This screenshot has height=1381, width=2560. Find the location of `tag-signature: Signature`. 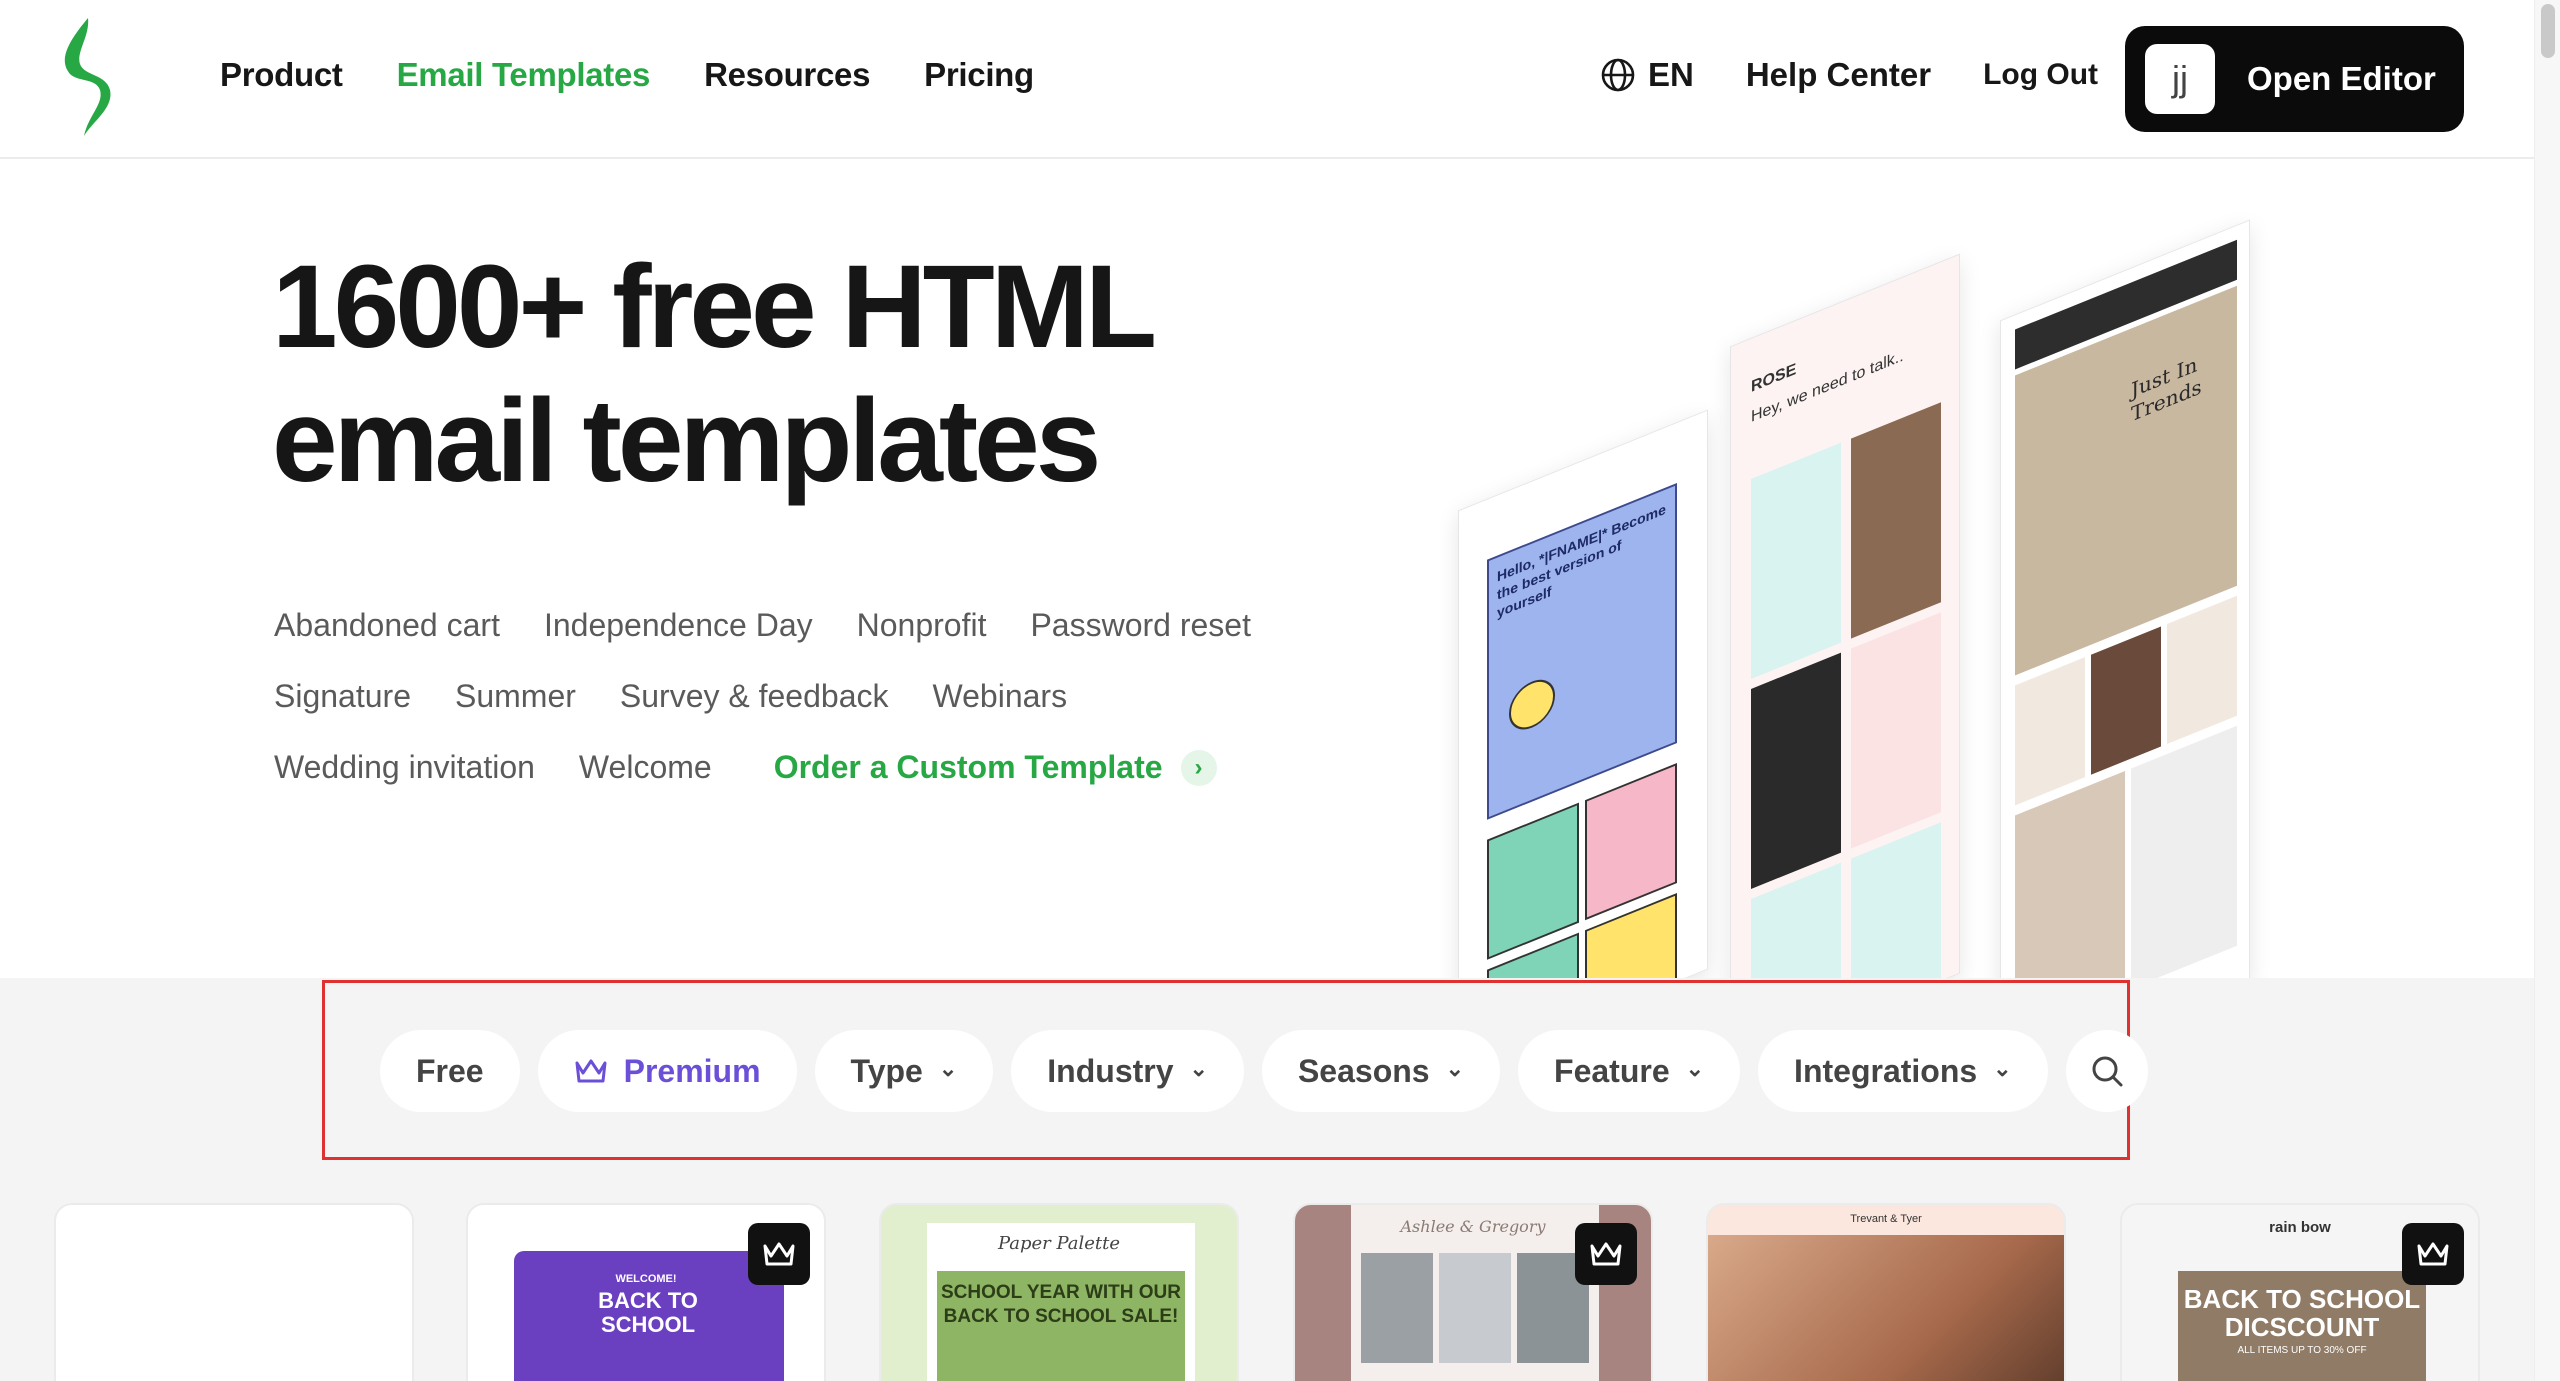

tag-signature: Signature is located at coordinates (342, 696).